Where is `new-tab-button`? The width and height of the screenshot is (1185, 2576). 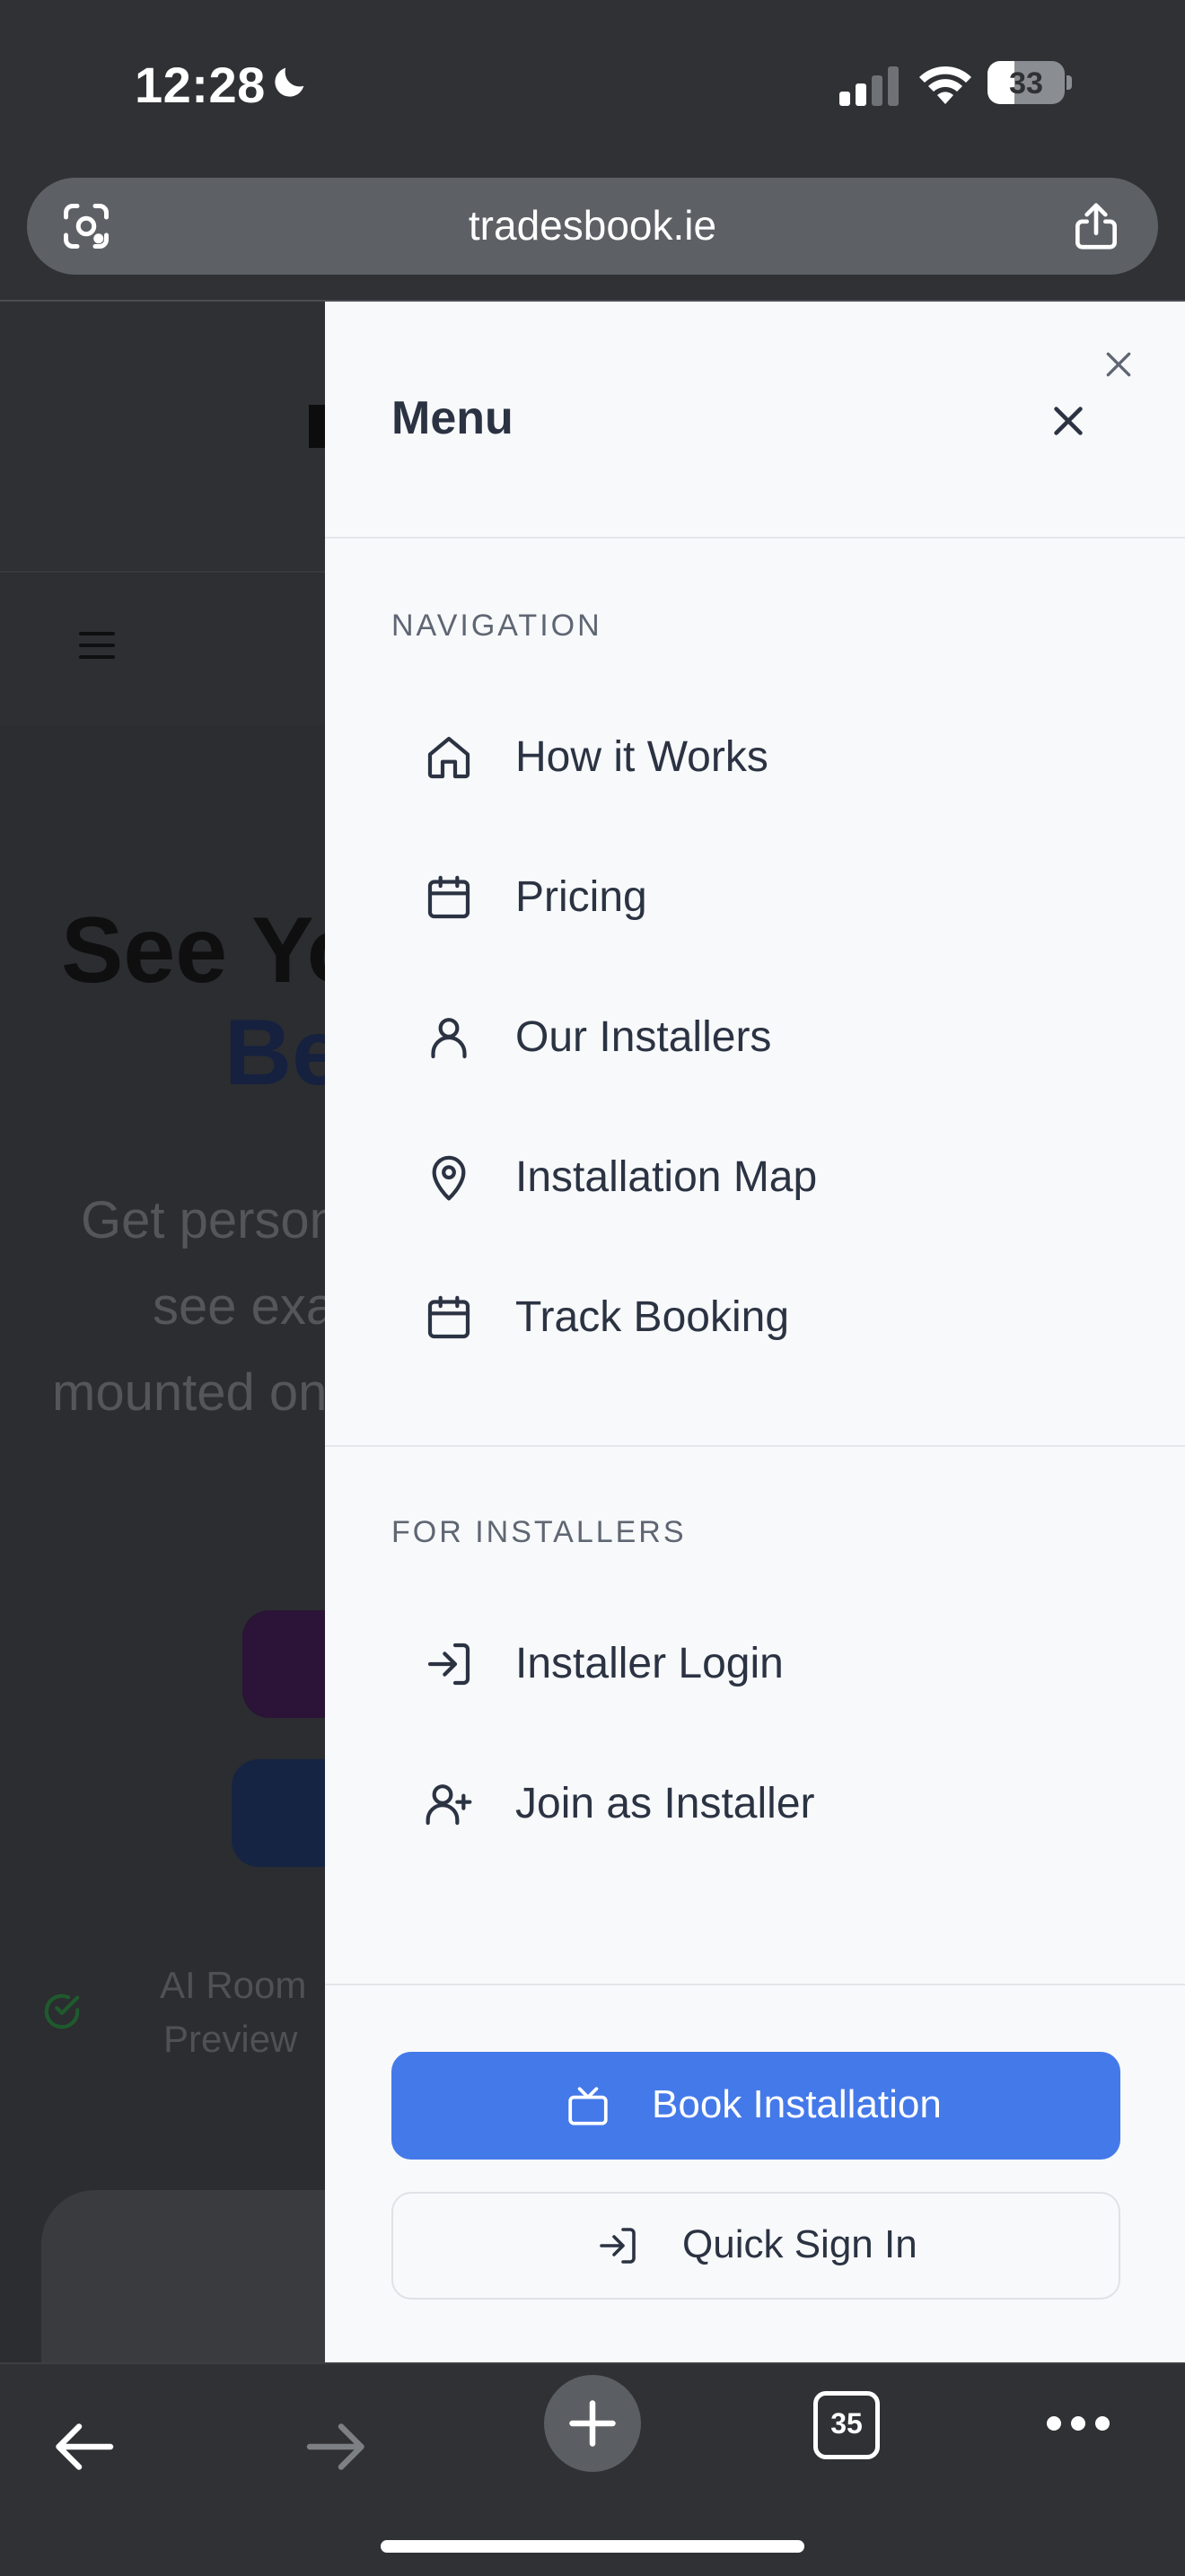
new-tab-button is located at coordinates (592, 2423).